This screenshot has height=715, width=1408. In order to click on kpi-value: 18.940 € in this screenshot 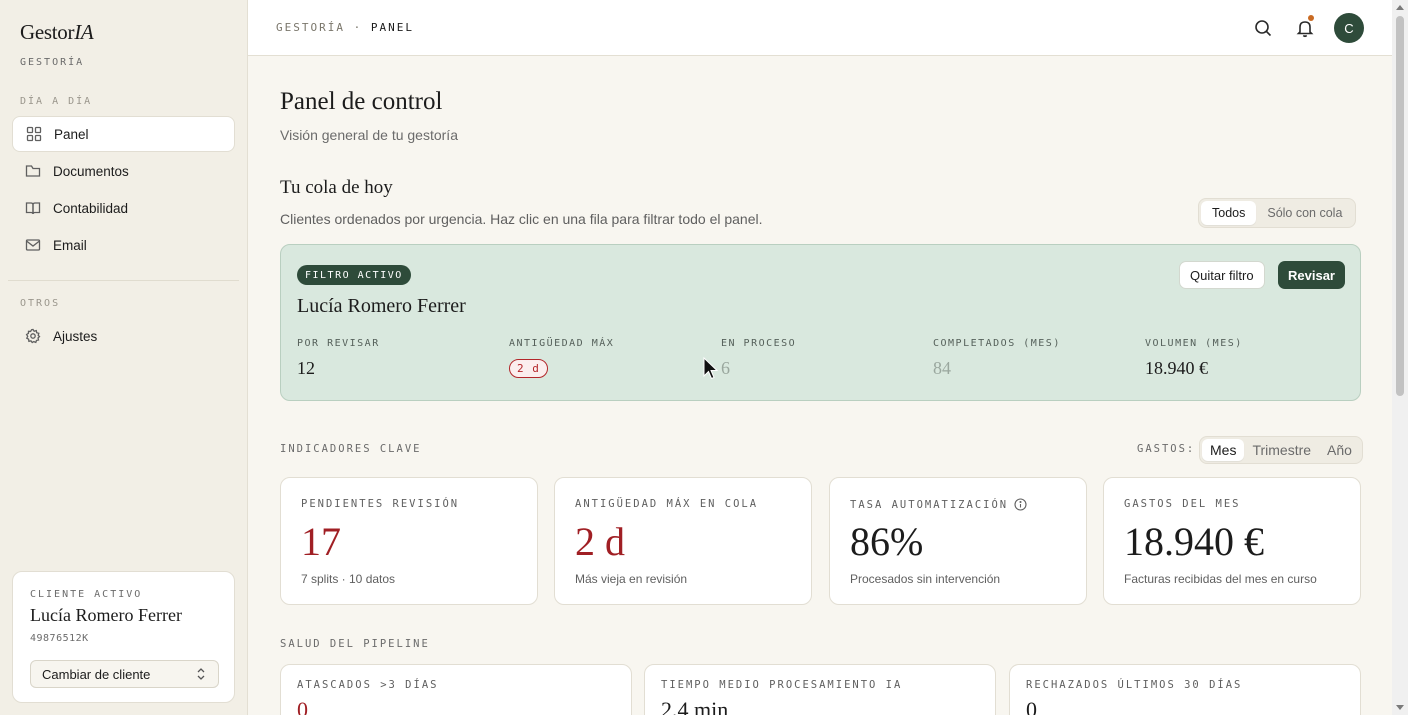, I will do `click(1194, 541)`.